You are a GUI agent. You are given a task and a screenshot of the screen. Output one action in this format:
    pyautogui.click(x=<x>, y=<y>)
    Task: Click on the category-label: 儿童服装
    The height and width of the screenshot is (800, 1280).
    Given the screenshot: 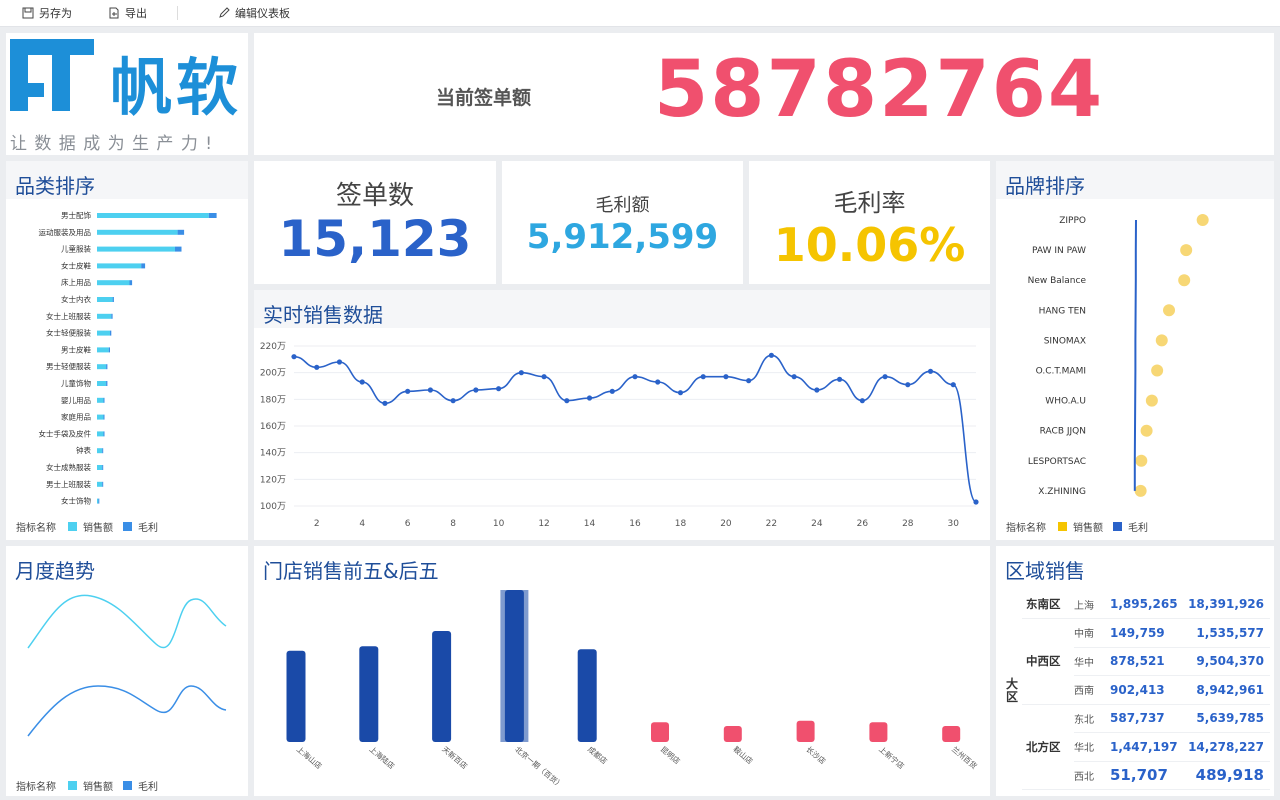 What is the action you would take?
    pyautogui.click(x=76, y=249)
    